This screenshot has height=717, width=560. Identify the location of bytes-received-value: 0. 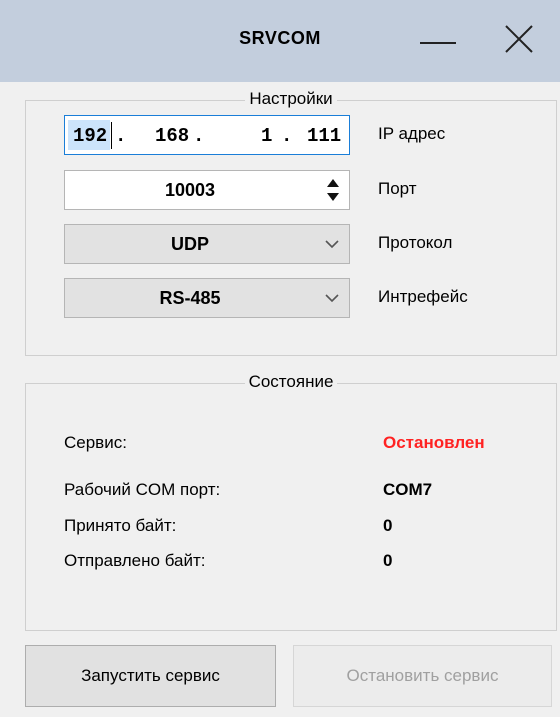
(388, 525).